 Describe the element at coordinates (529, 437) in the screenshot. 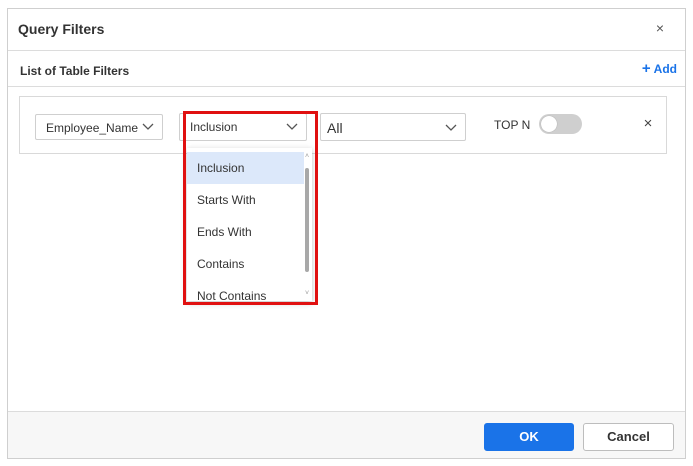

I see `ok-button: OK` at that location.